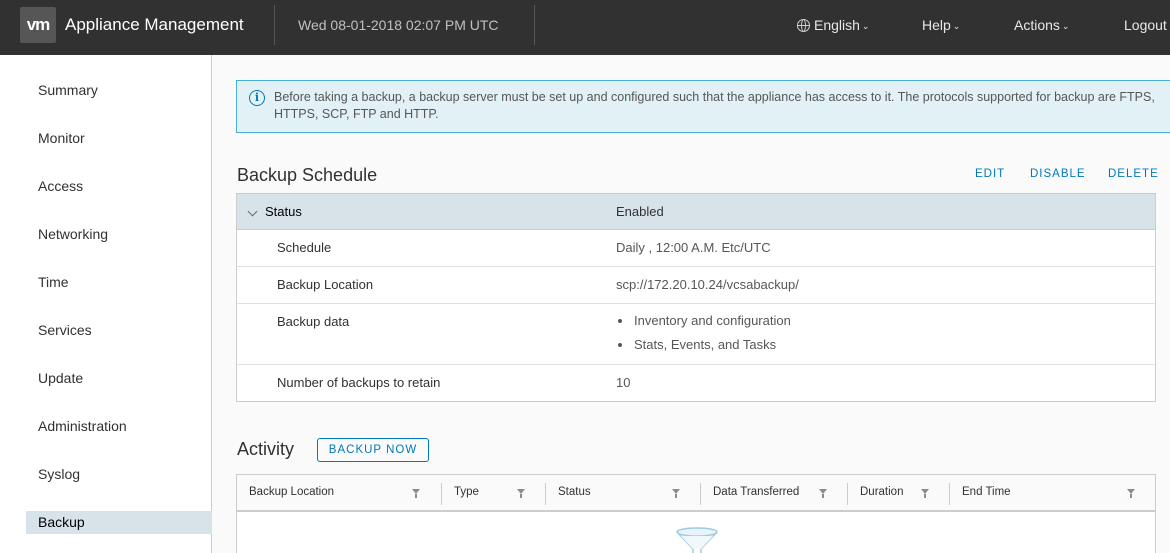 Image resolution: width=1170 pixels, height=553 pixels. What do you see at coordinates (696, 383) in the screenshot?
I see `retain-row: Number of backups to retain 10` at bounding box center [696, 383].